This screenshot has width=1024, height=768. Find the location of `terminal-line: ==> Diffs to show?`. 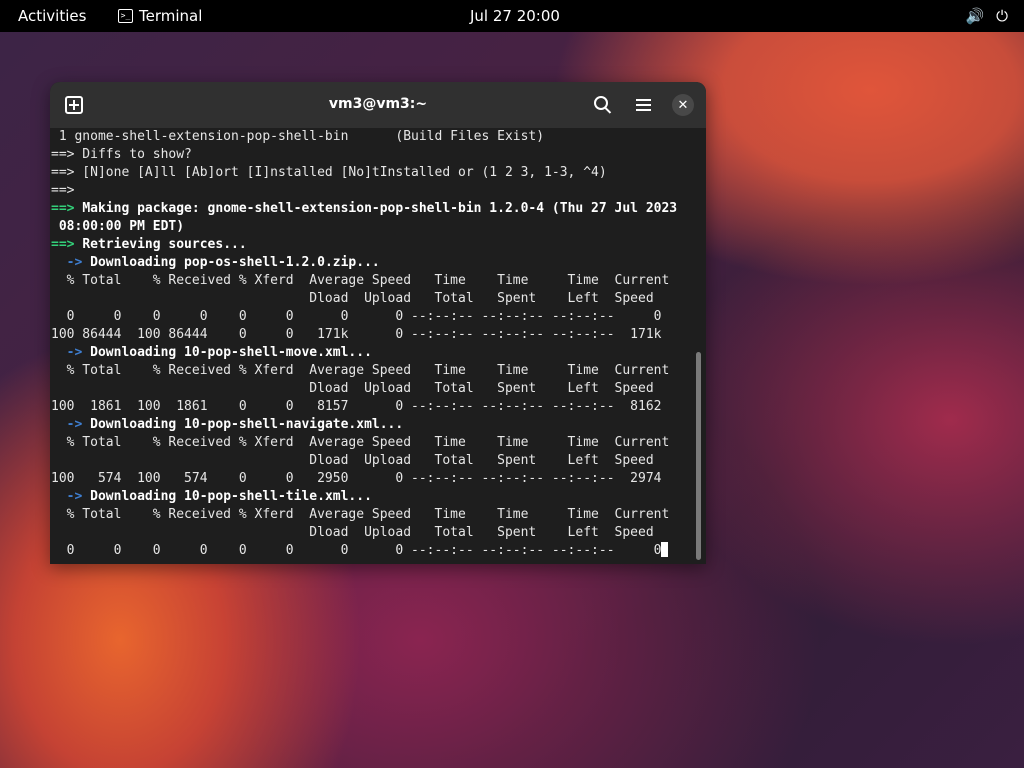

terminal-line: ==> Diffs to show? is located at coordinates (375, 155).